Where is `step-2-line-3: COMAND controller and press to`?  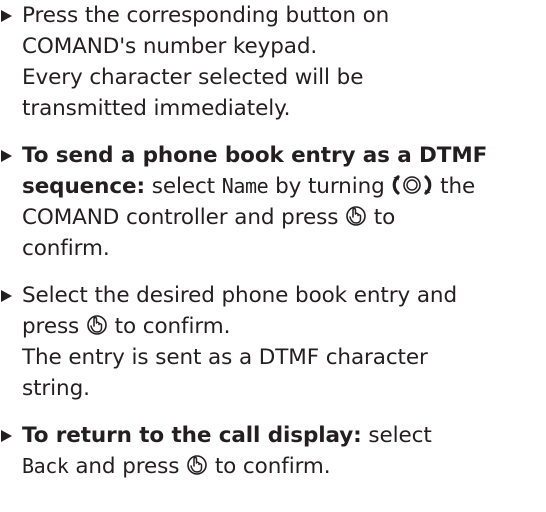
step-2-line-3: COMAND controller and press to is located at coordinates (284, 217).